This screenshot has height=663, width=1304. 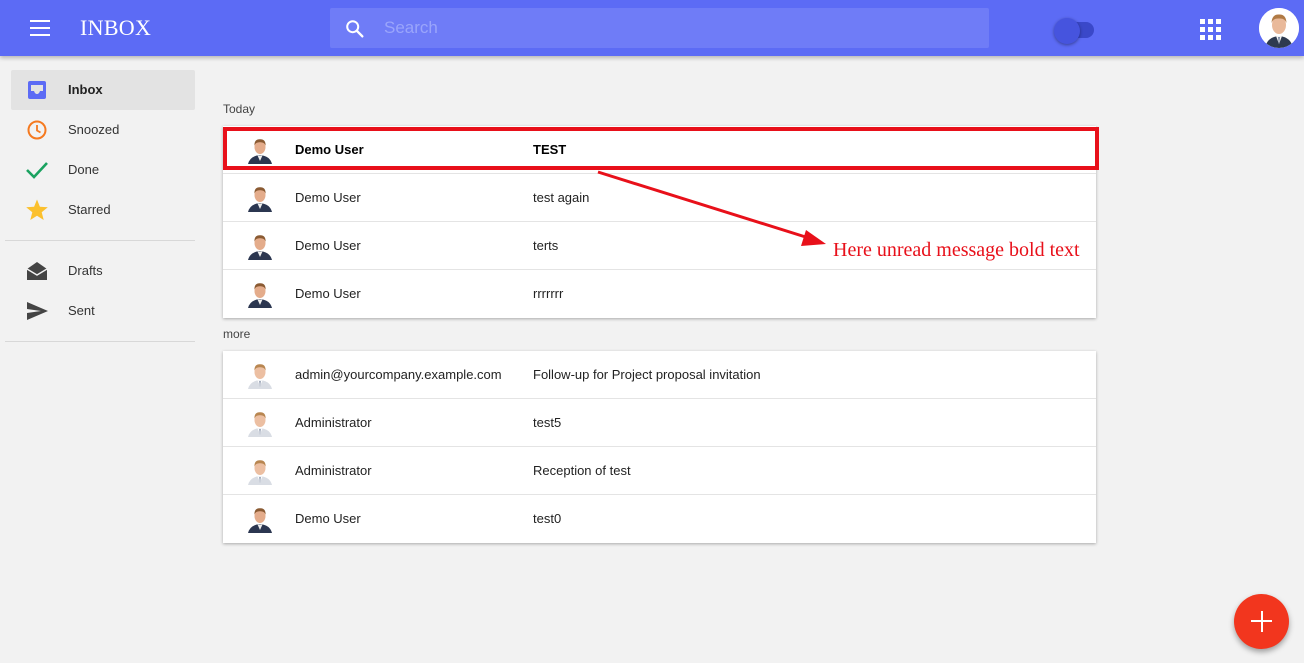 I want to click on user-avatar, so click(x=1279, y=28).